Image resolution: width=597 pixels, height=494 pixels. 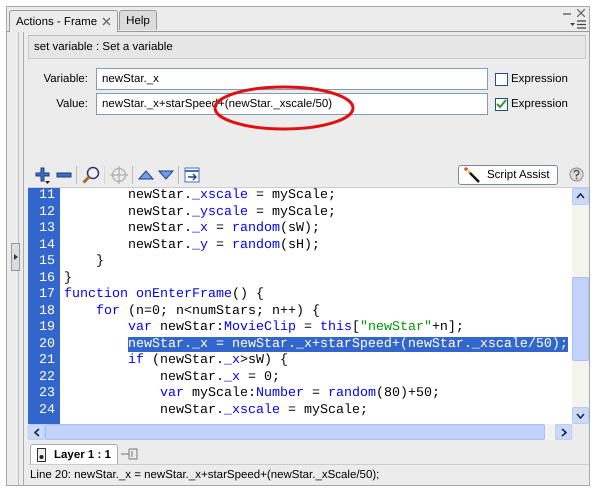 I want to click on panel-tab: Help, so click(x=138, y=20).